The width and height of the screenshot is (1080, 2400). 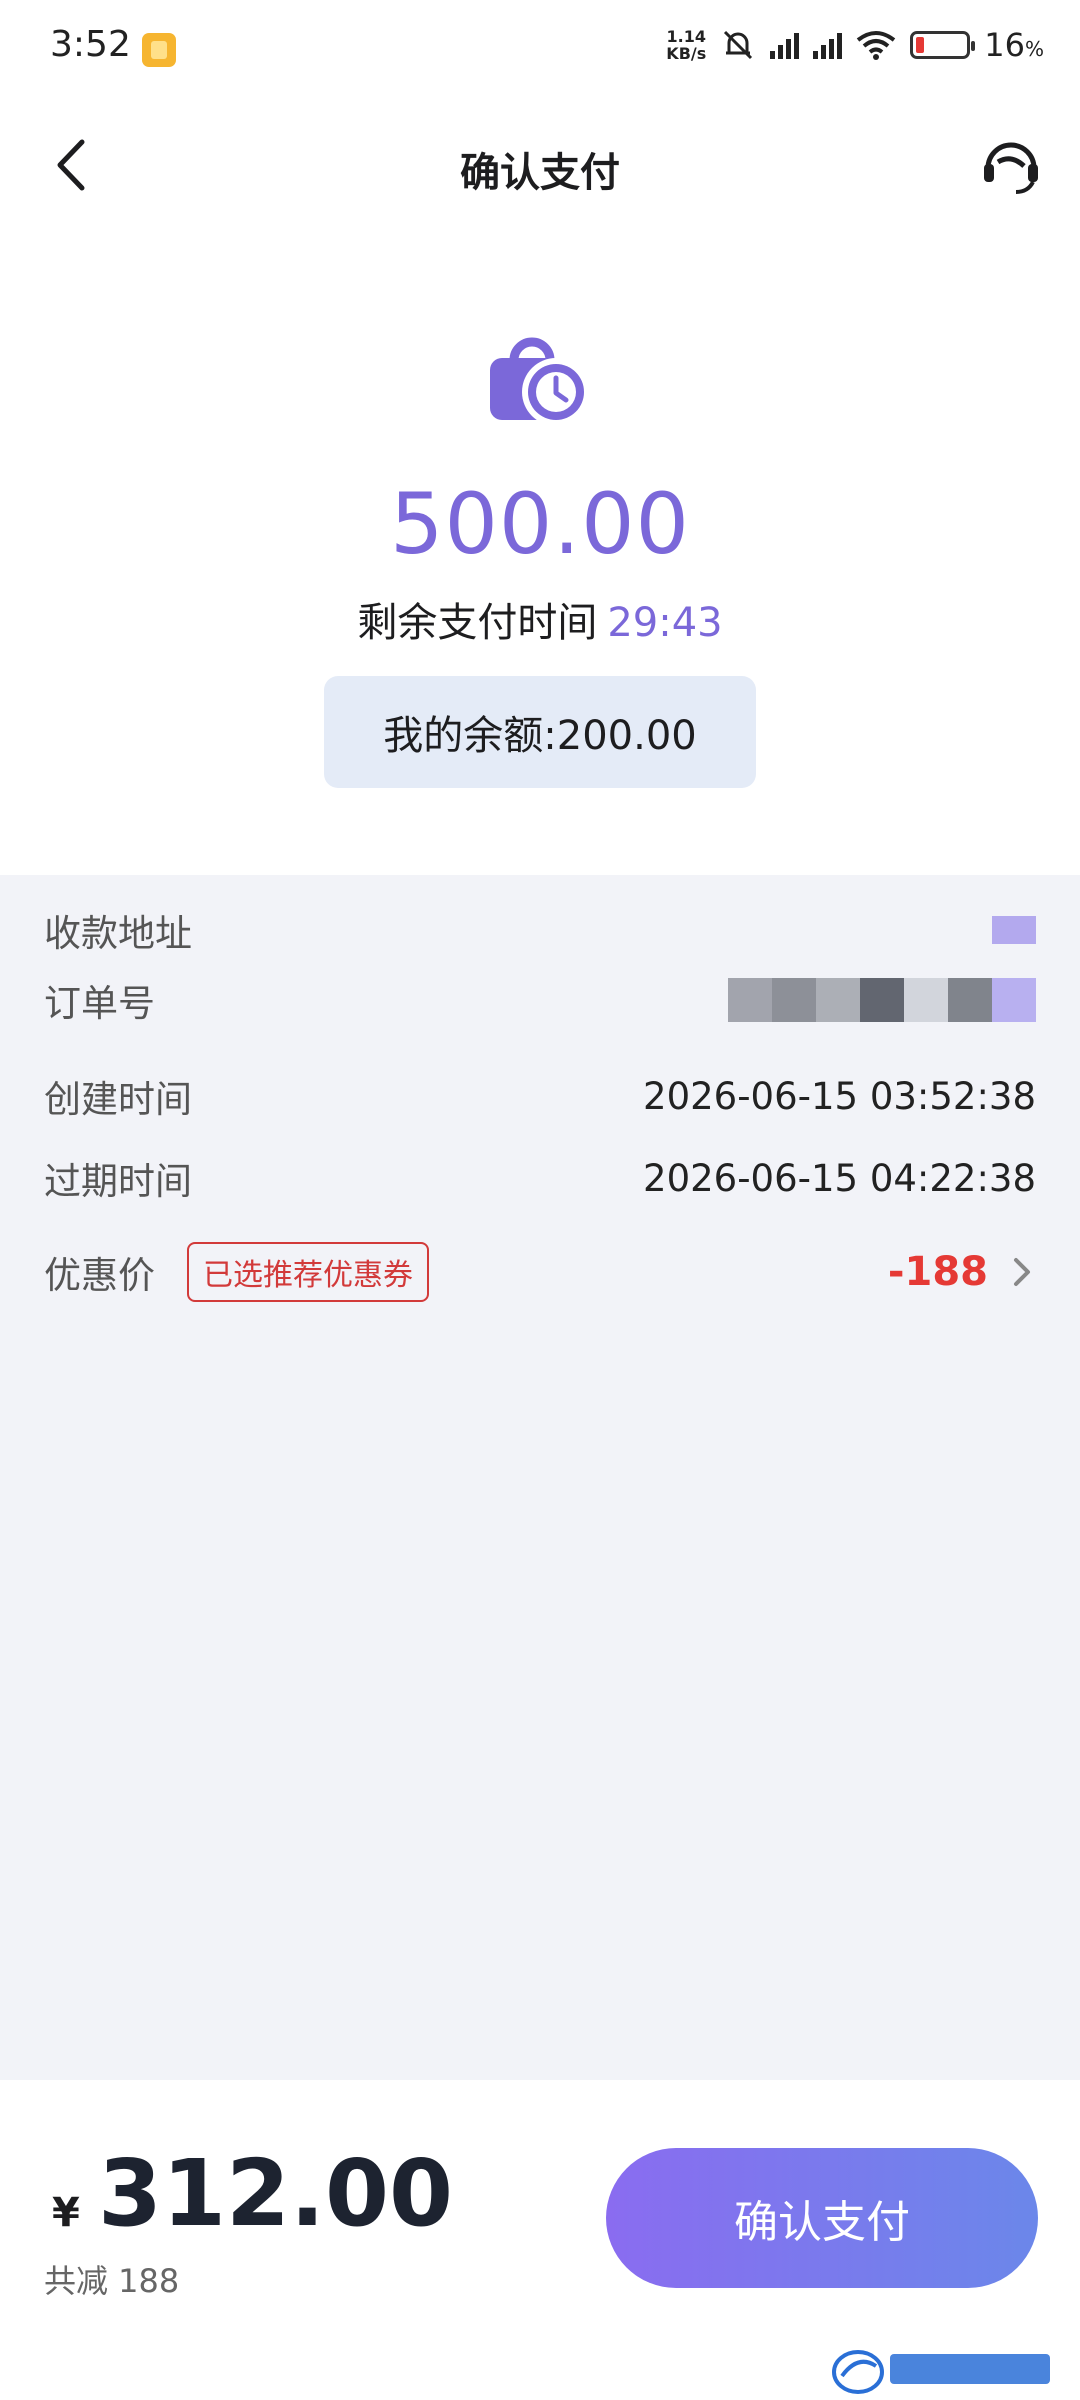 What do you see at coordinates (540, 381) in the screenshot?
I see `pending-payment-icon` at bounding box center [540, 381].